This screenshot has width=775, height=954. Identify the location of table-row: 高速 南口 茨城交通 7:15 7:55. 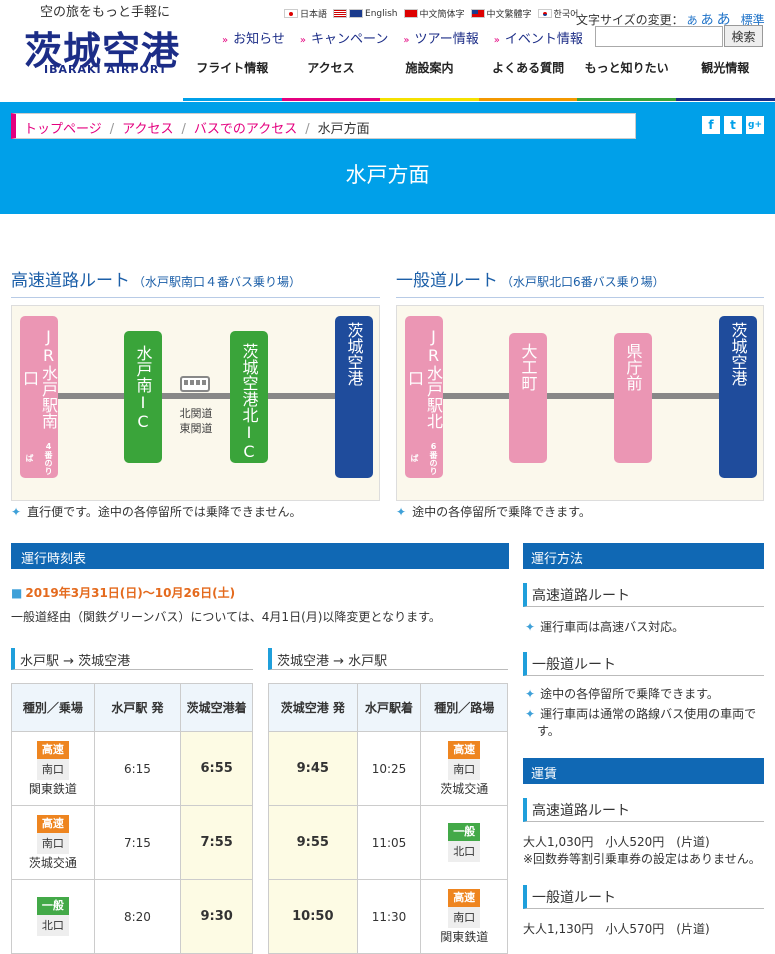
(132, 842).